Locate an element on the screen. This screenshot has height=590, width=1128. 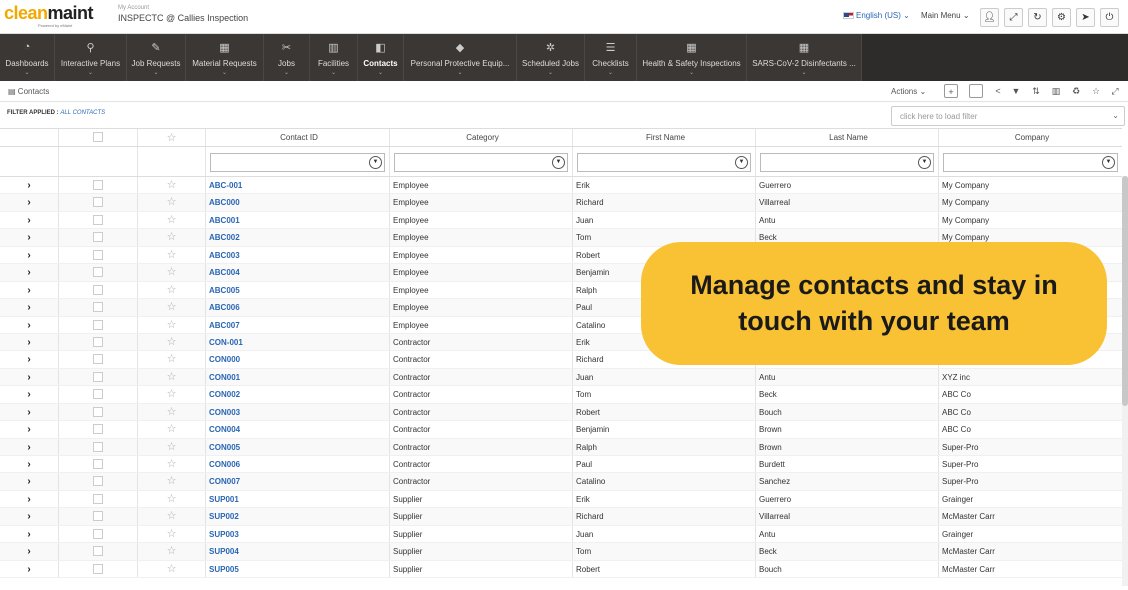
contact-id-link: CON007 is located at coordinates (224, 481).